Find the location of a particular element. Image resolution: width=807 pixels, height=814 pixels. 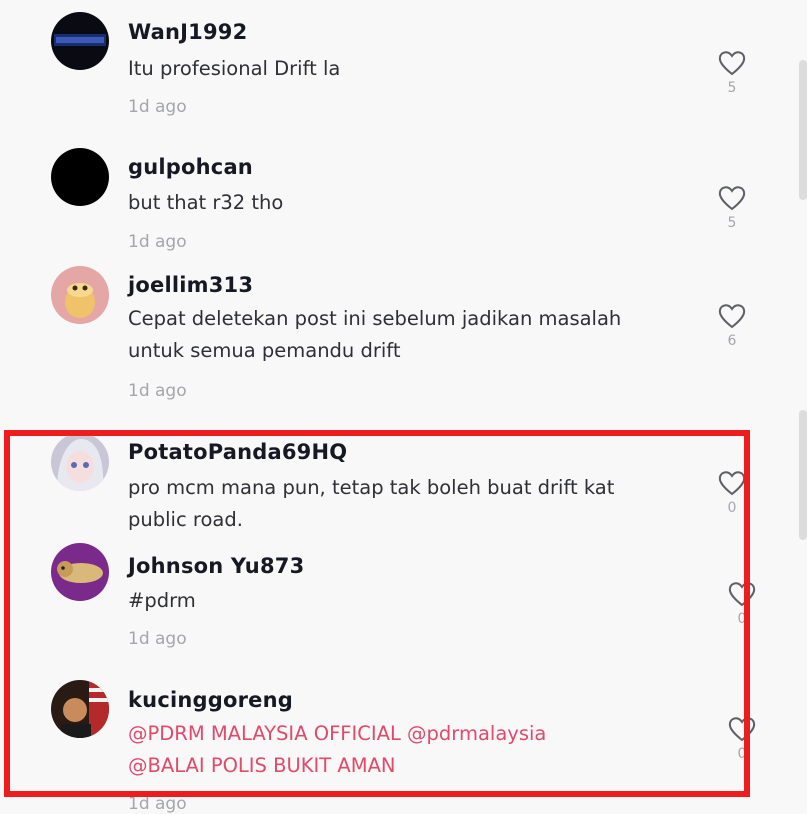

comment-username: joellim313 is located at coordinates (190, 285).